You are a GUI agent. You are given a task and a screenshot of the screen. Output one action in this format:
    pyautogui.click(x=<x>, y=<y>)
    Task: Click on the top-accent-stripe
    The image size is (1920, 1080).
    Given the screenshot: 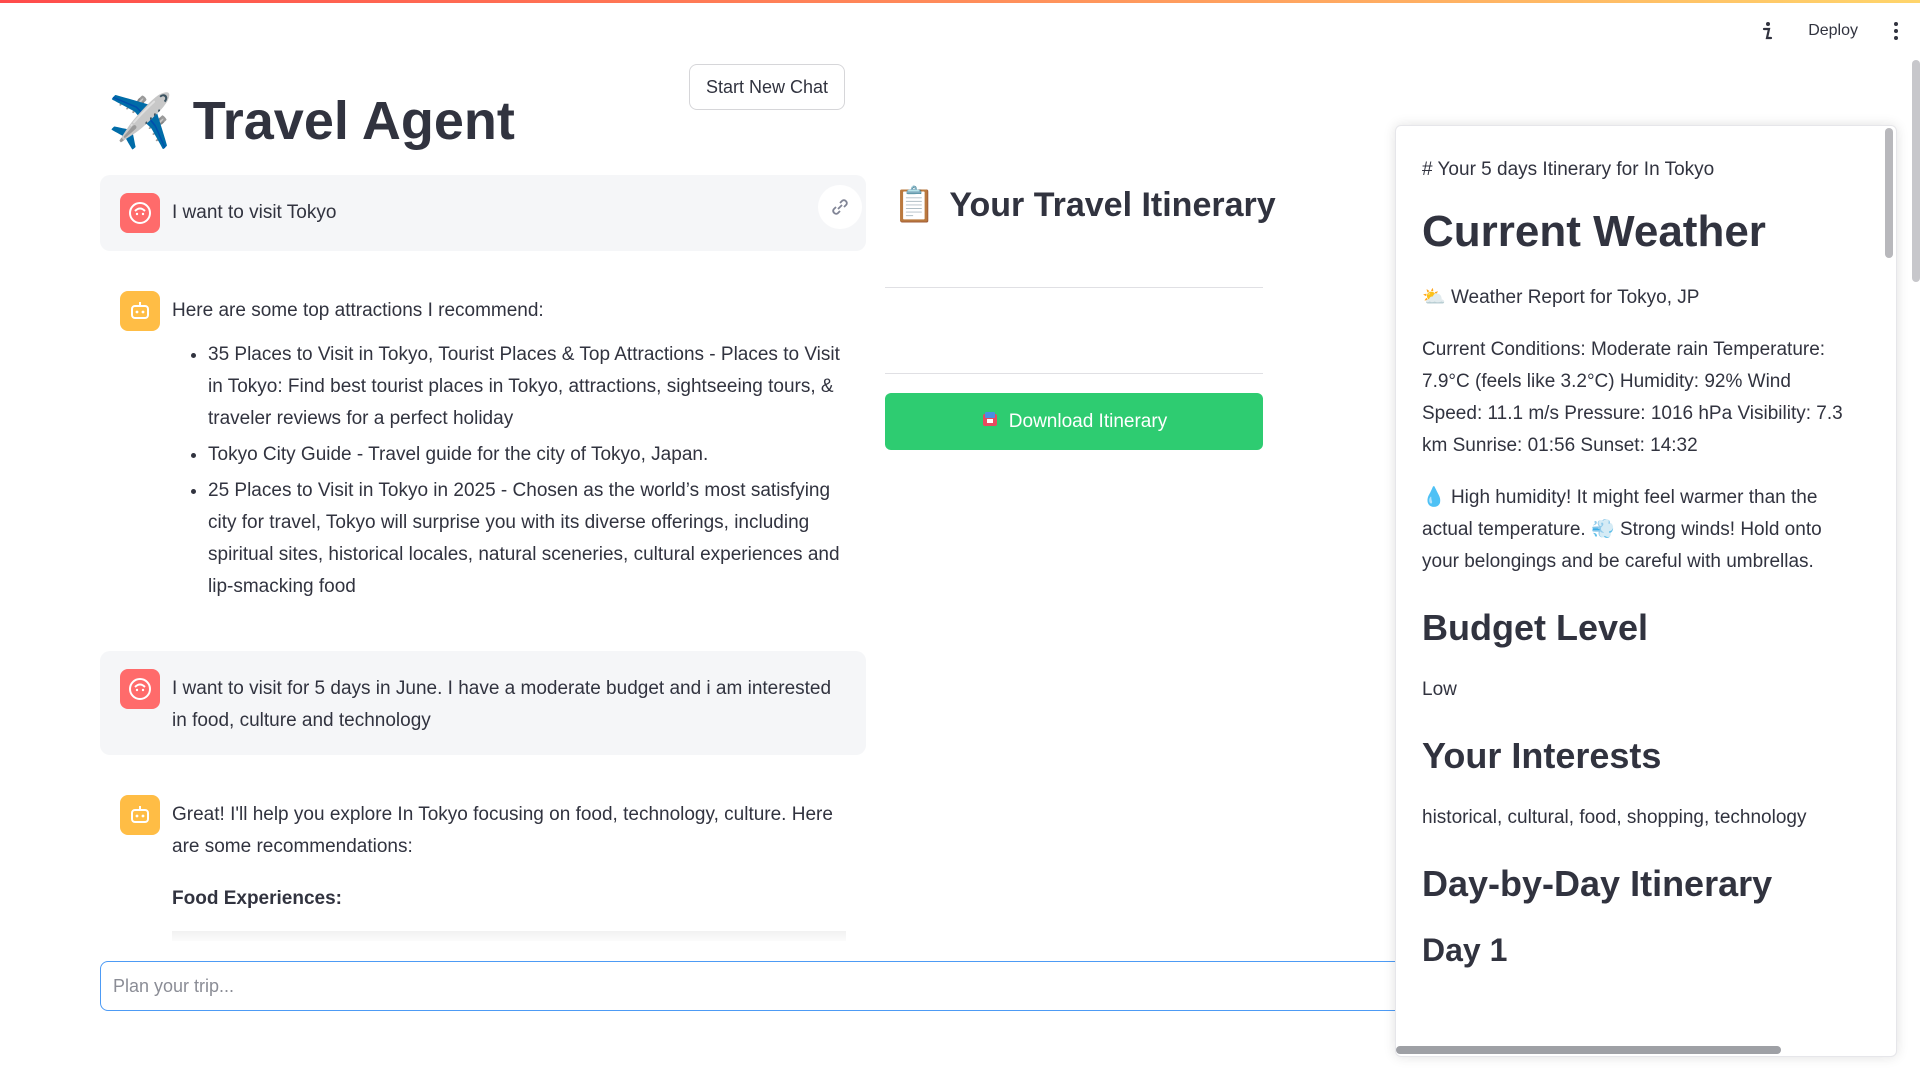 What is the action you would take?
    pyautogui.click(x=960, y=1)
    